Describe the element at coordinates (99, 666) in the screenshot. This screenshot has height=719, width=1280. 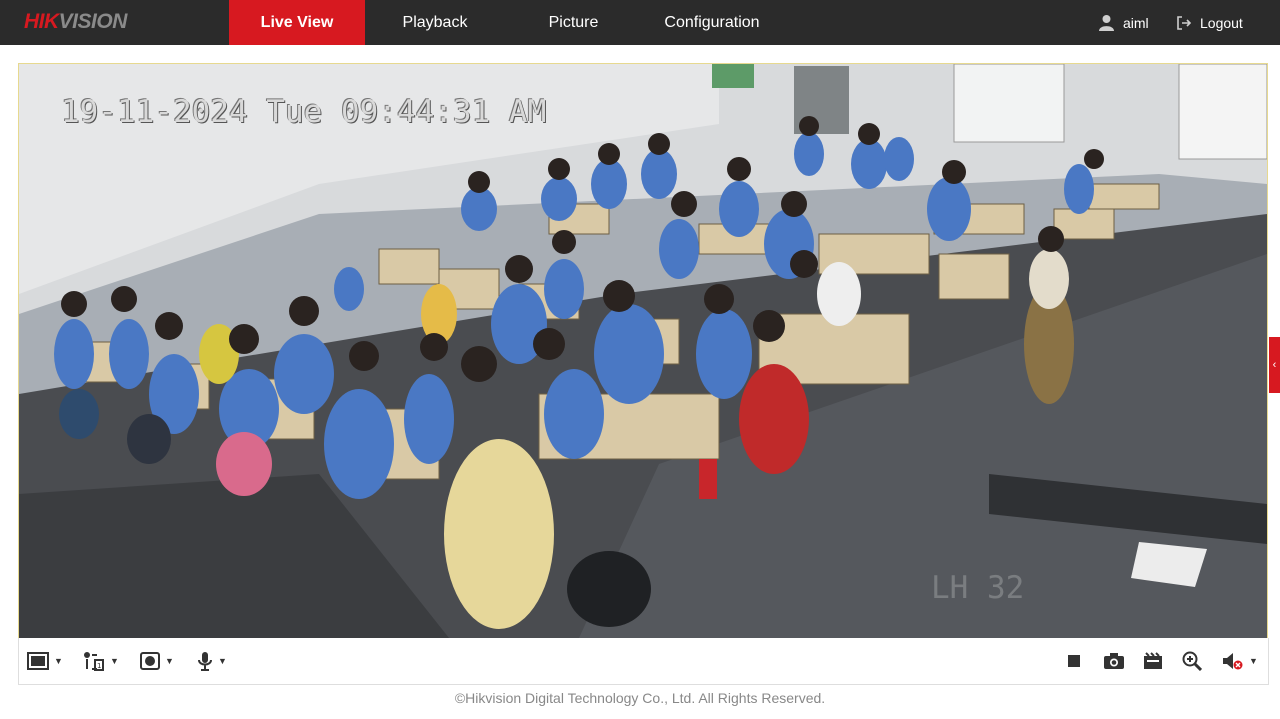
I see `svg-text: 1` at that location.